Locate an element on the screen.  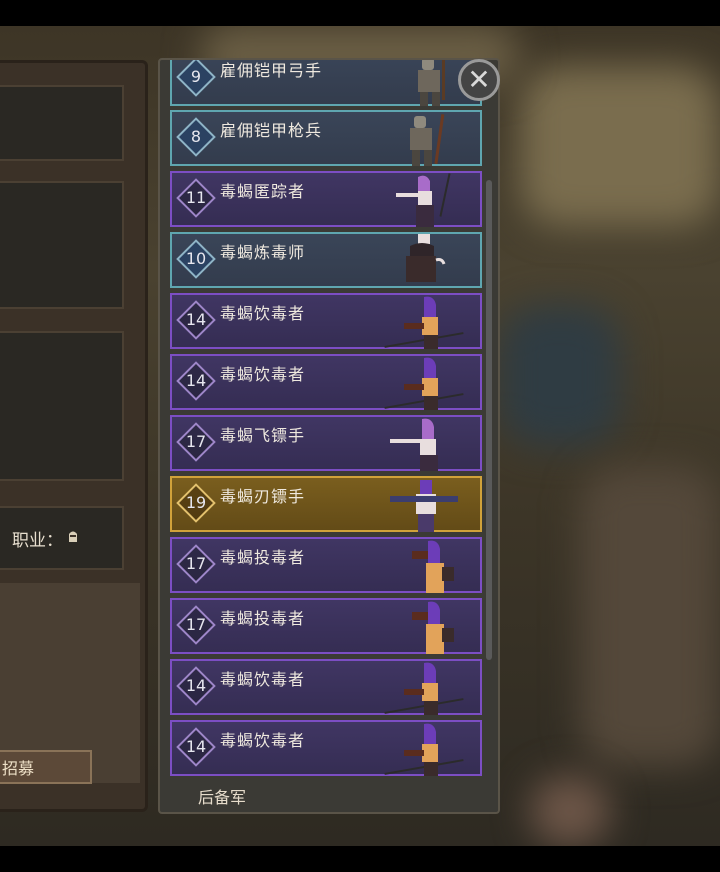
recruit-button: 招募 is located at coordinates (46, 767).